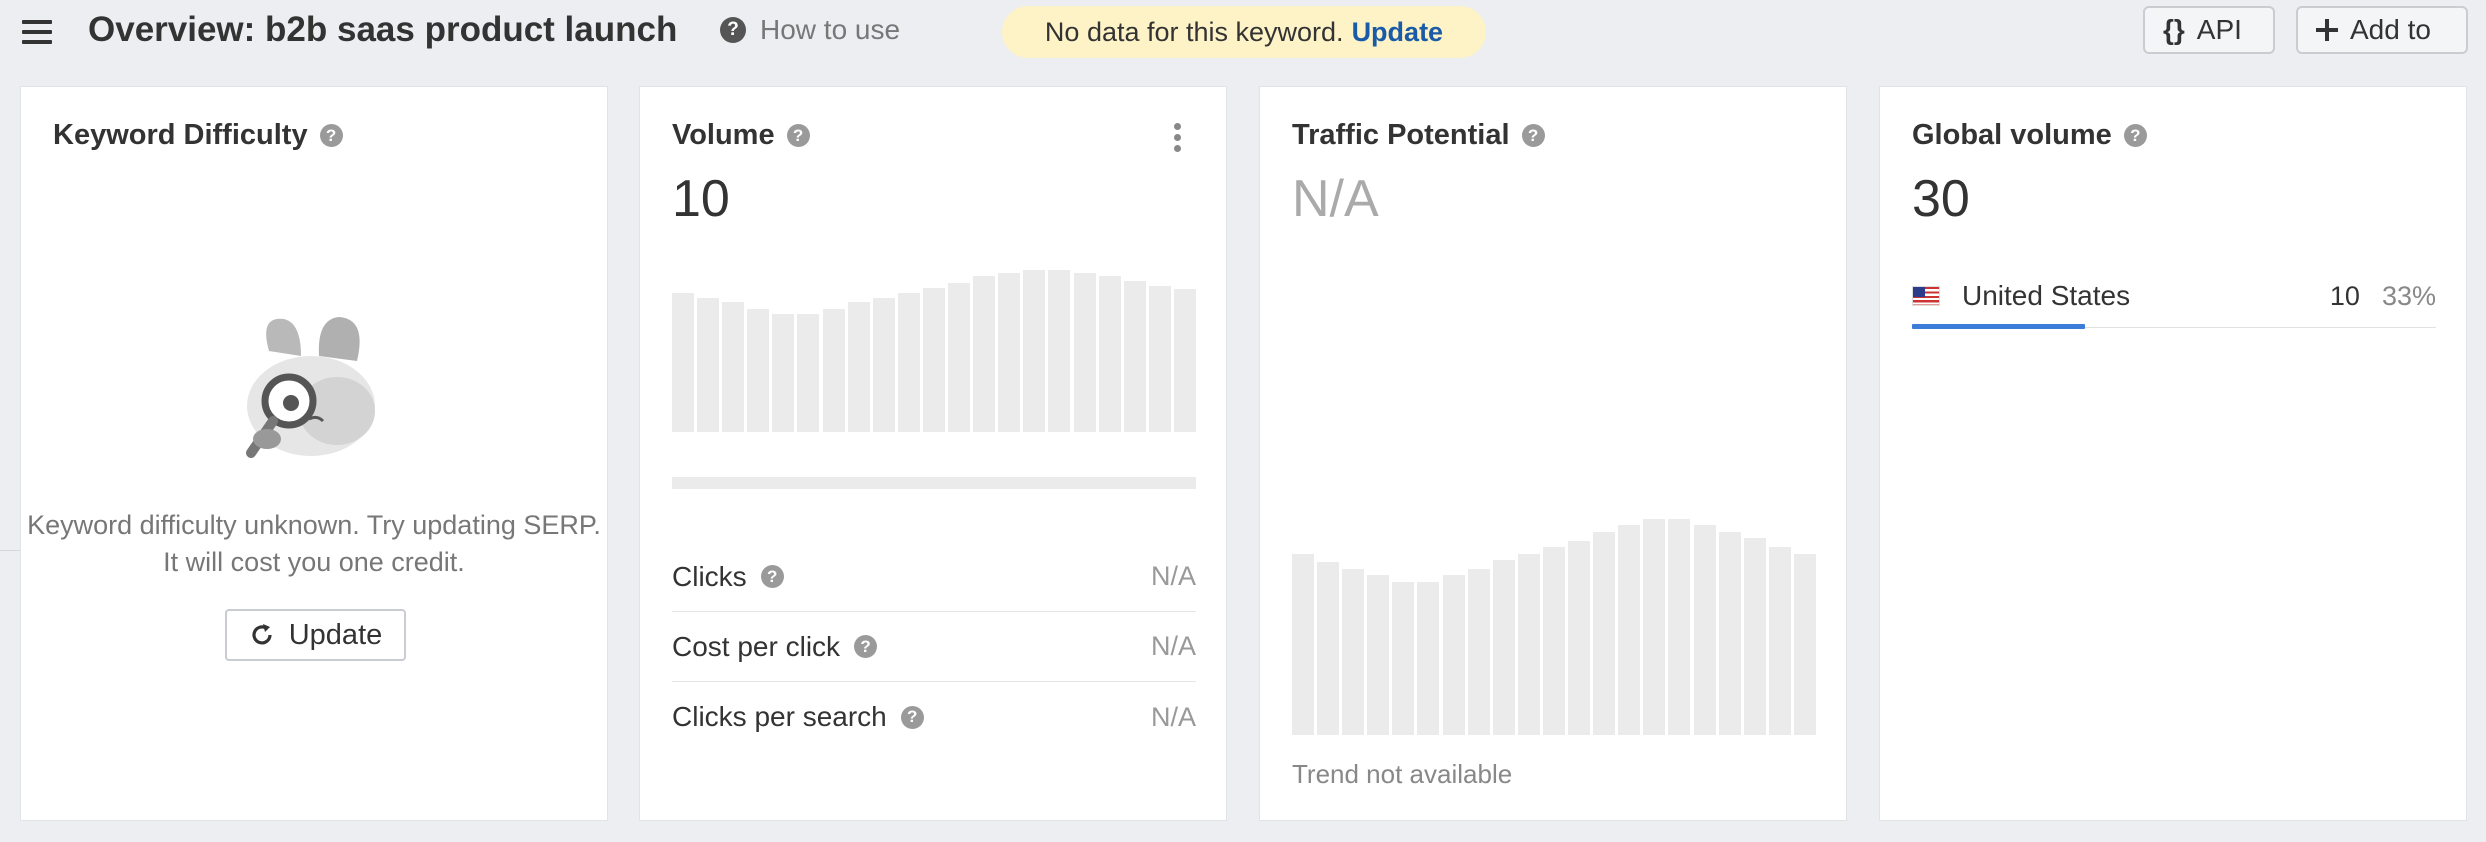 The width and height of the screenshot is (2486, 842). I want to click on volume-trend-chart, so click(934, 351).